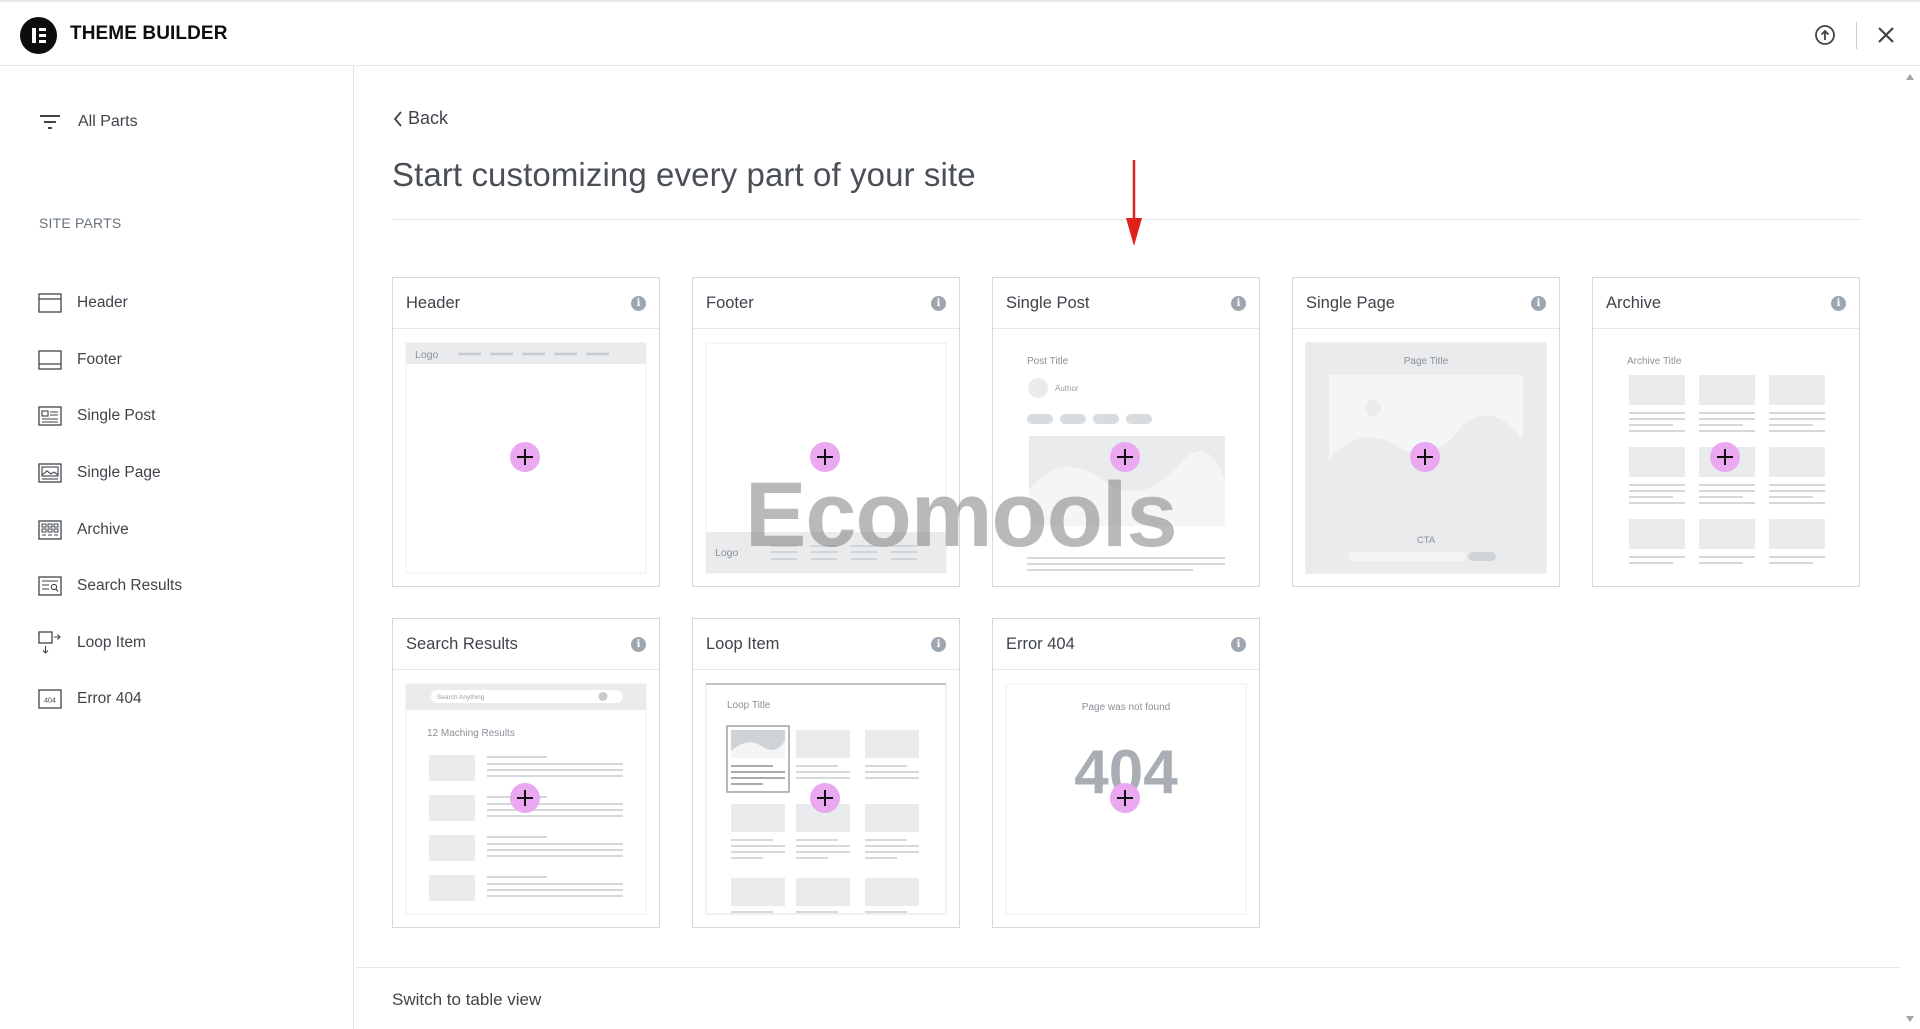 The height and width of the screenshot is (1029, 1920). What do you see at coordinates (50, 586) in the screenshot?
I see `search-results-icon` at bounding box center [50, 586].